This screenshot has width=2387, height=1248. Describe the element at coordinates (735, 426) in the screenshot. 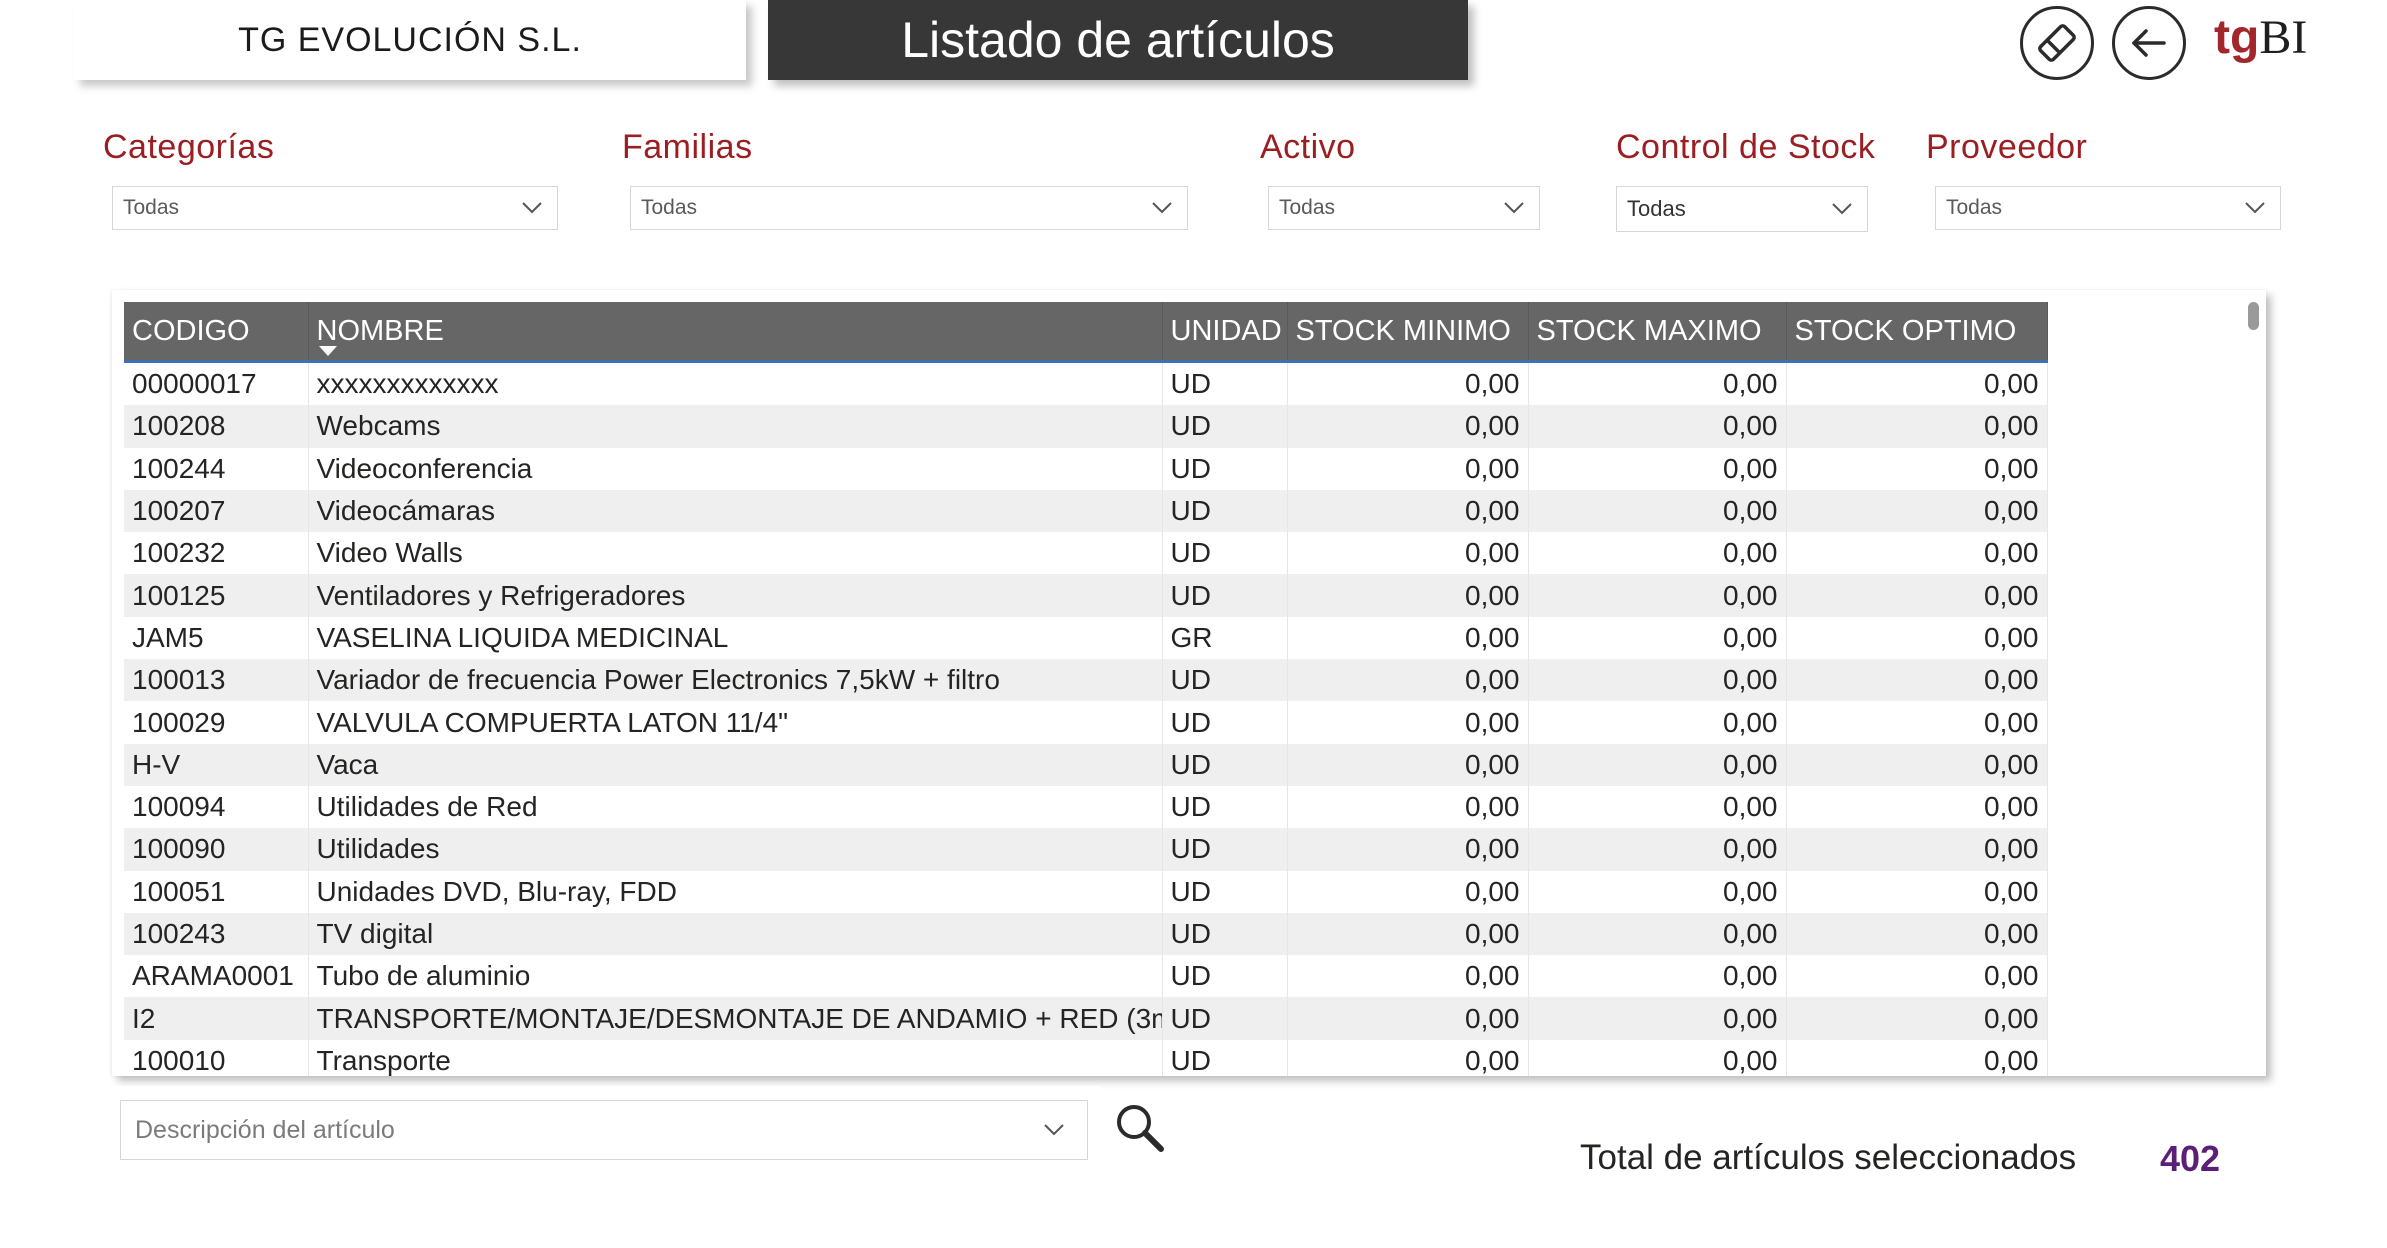

I see `cell-nombre: Webcams` at that location.